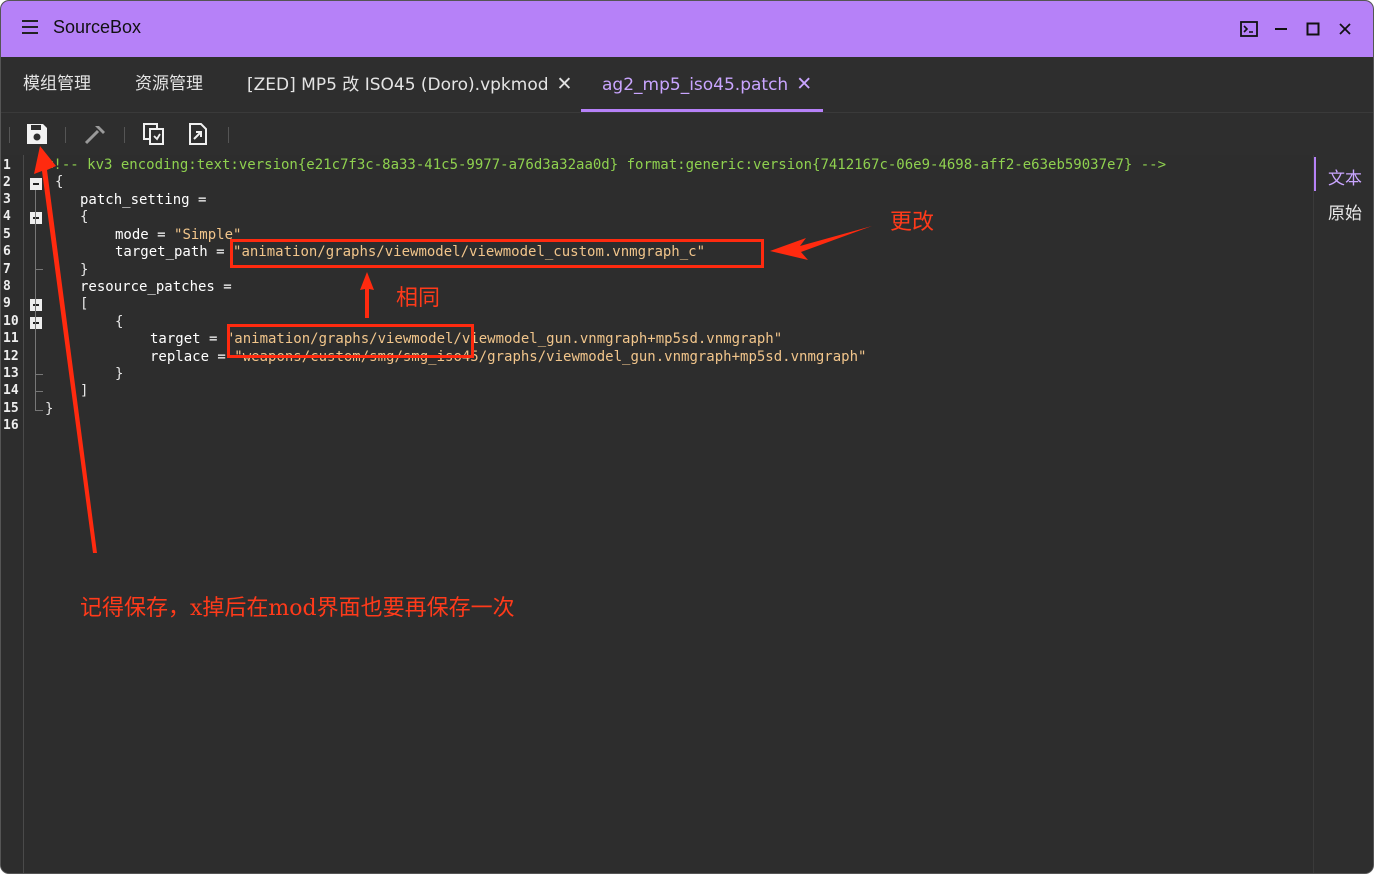  What do you see at coordinates (821, 243) in the screenshot?
I see `annotation-arrow-change` at bounding box center [821, 243].